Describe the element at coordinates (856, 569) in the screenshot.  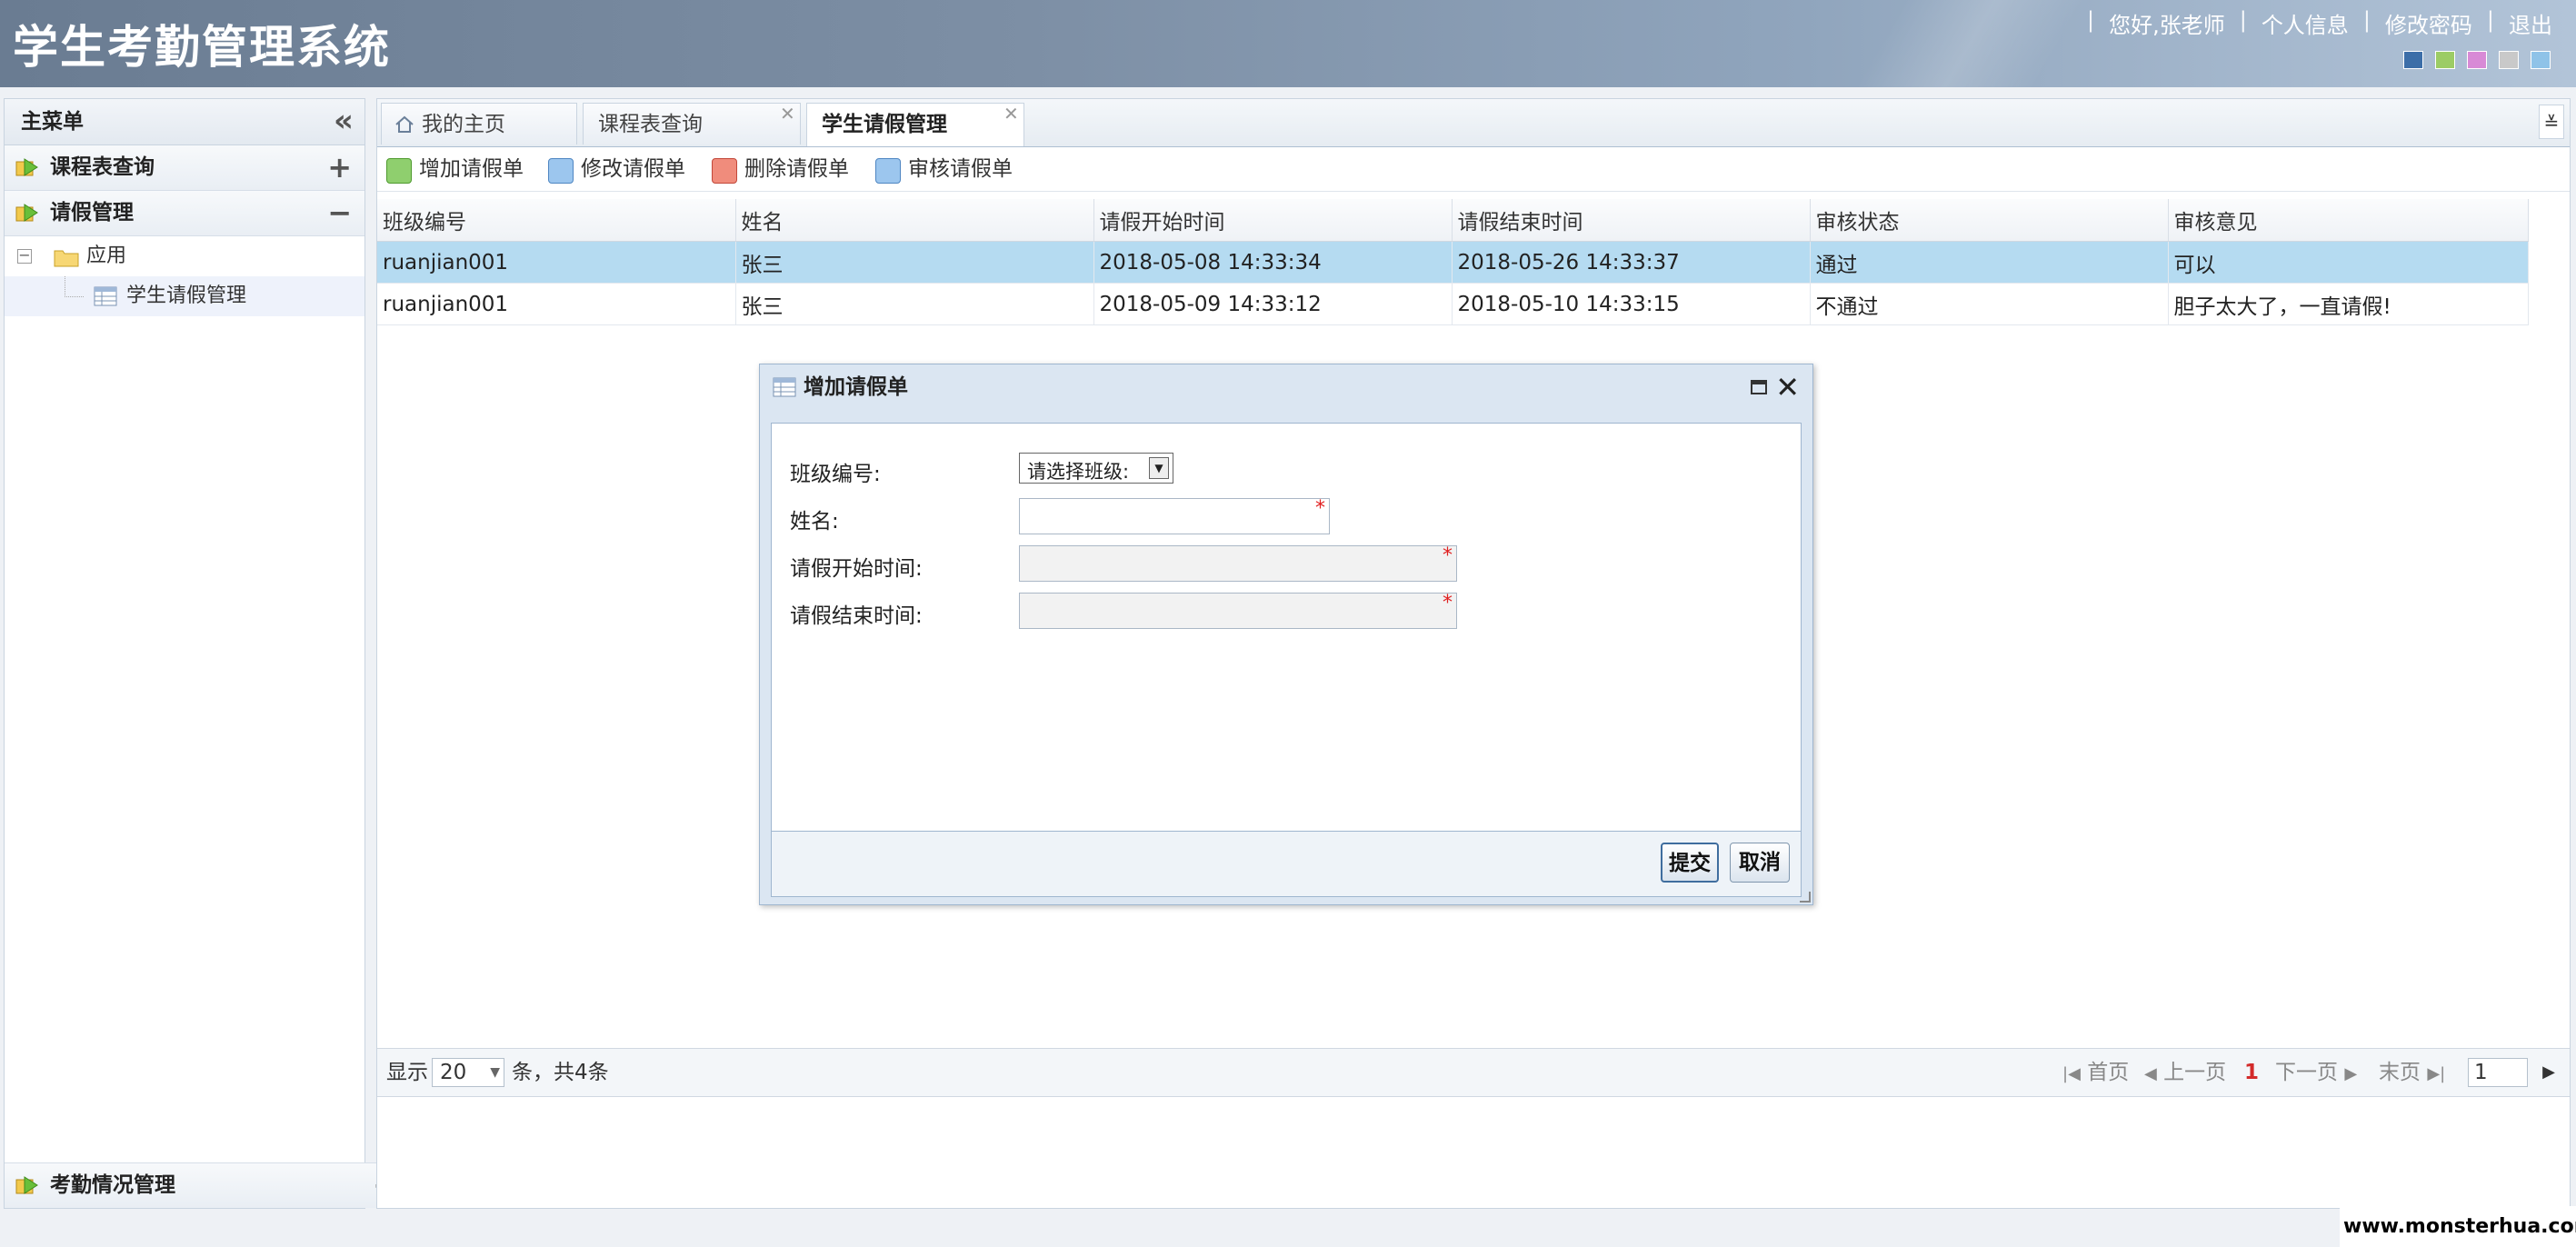
I see `start-time-label: 请假开始时间:` at that location.